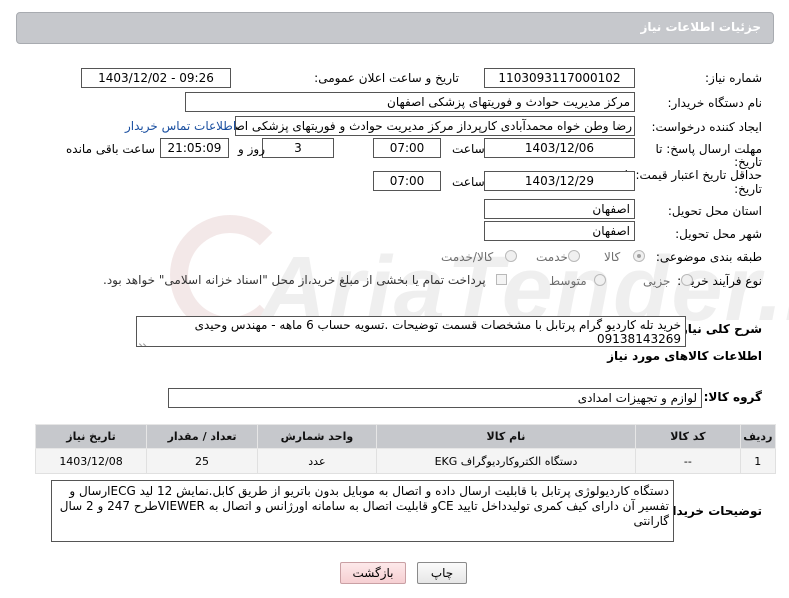 This screenshot has height=598, width=789. I want to click on validity-label: حداقل تاریخ اعتبار قیمت: تا, so click(693, 175).